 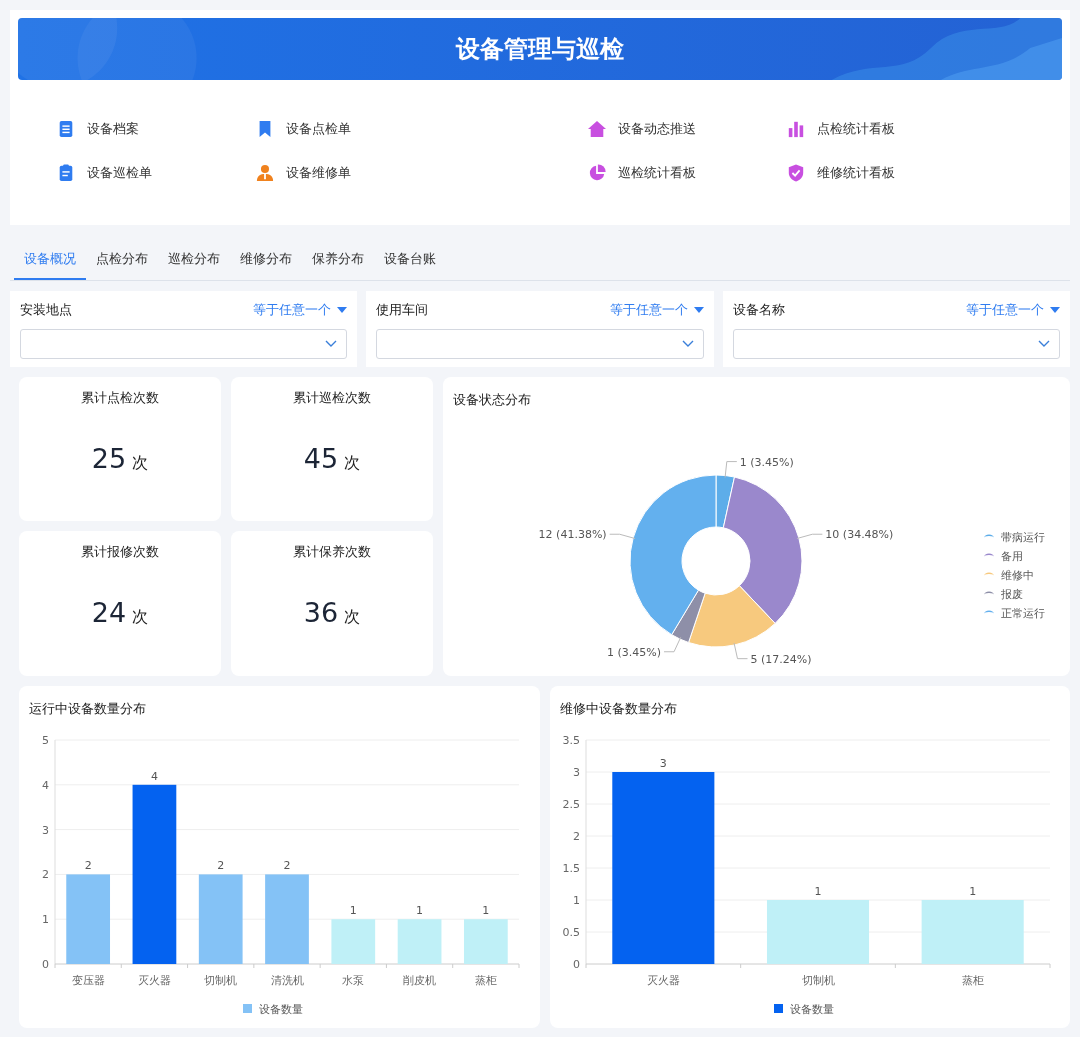 What do you see at coordinates (420, 980) in the screenshot?
I see `category-label: 削皮机` at bounding box center [420, 980].